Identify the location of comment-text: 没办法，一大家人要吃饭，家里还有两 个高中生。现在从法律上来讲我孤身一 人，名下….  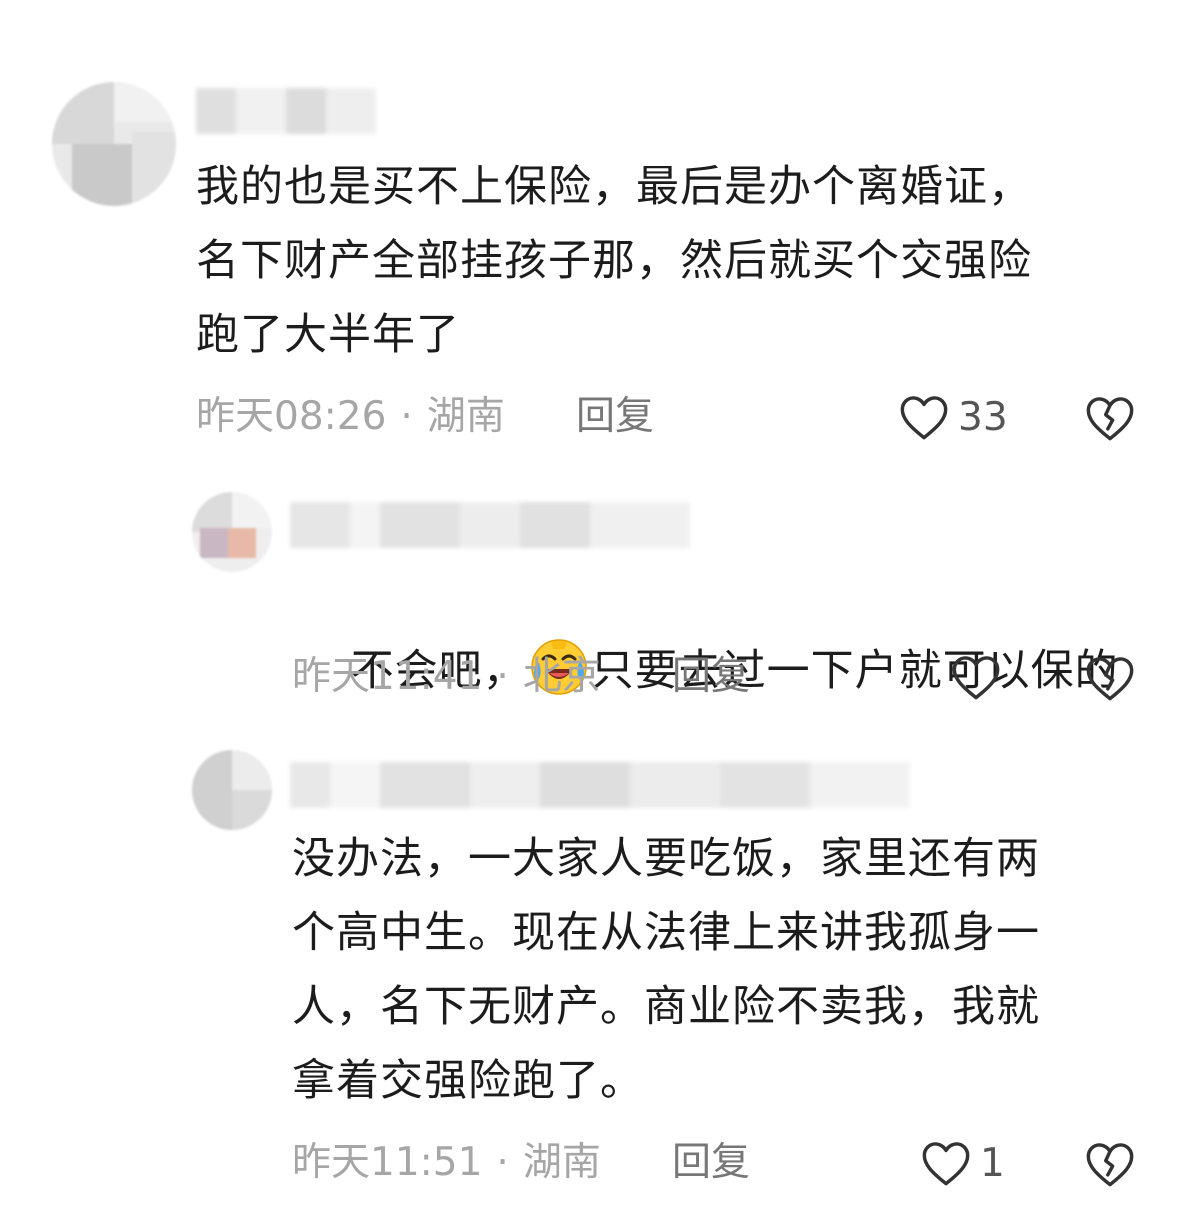
(666, 970).